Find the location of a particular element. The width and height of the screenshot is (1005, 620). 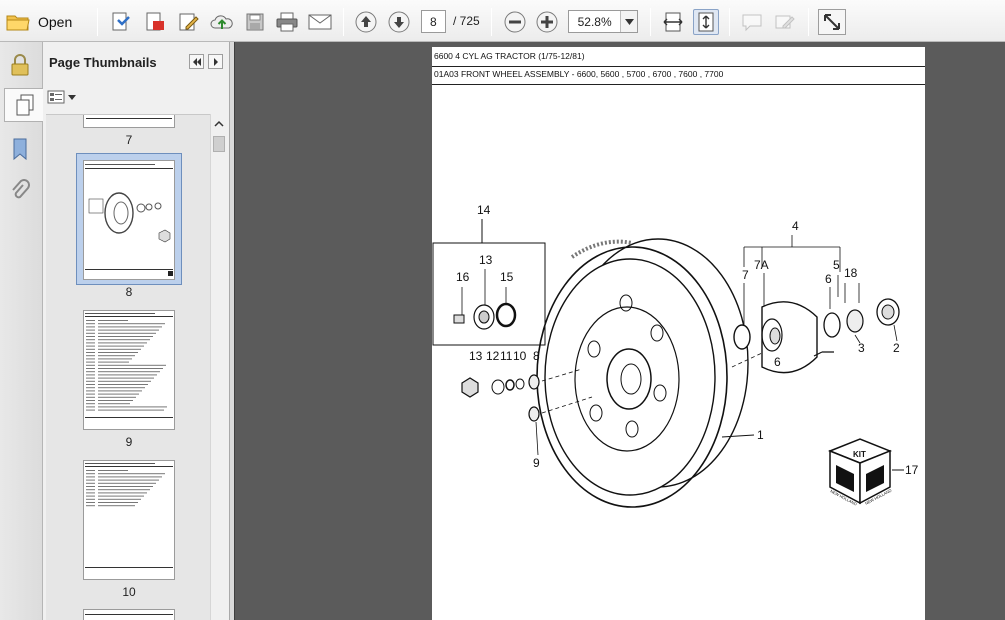

floppy-disk-icon is located at coordinates (255, 22).